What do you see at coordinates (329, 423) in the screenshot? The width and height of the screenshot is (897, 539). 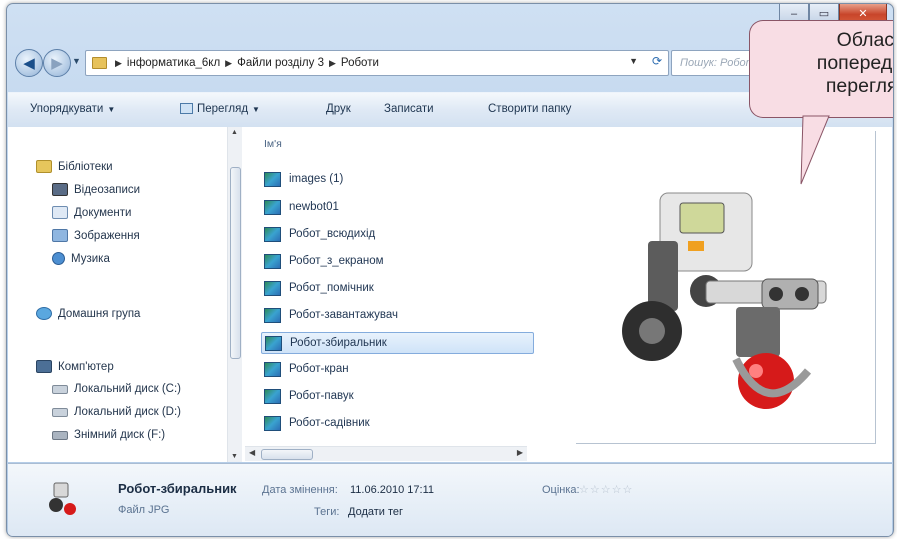 I see `file-name-label: Робот-садівник` at bounding box center [329, 423].